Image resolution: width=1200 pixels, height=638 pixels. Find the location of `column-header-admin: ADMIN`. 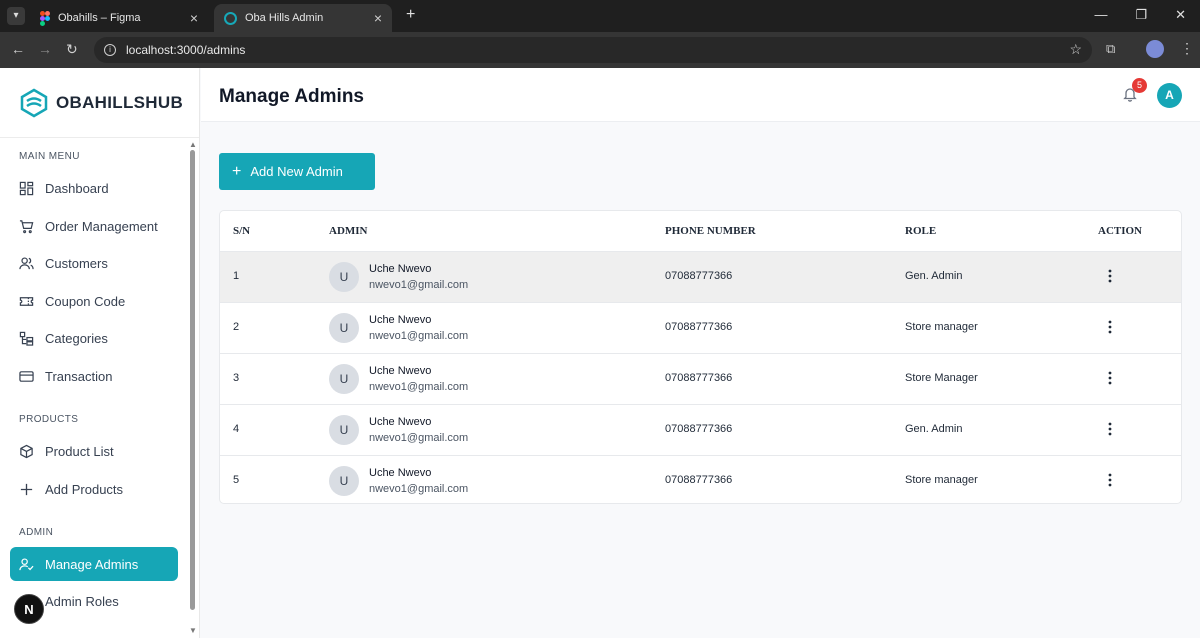

column-header-admin: ADMIN is located at coordinates (348, 231).